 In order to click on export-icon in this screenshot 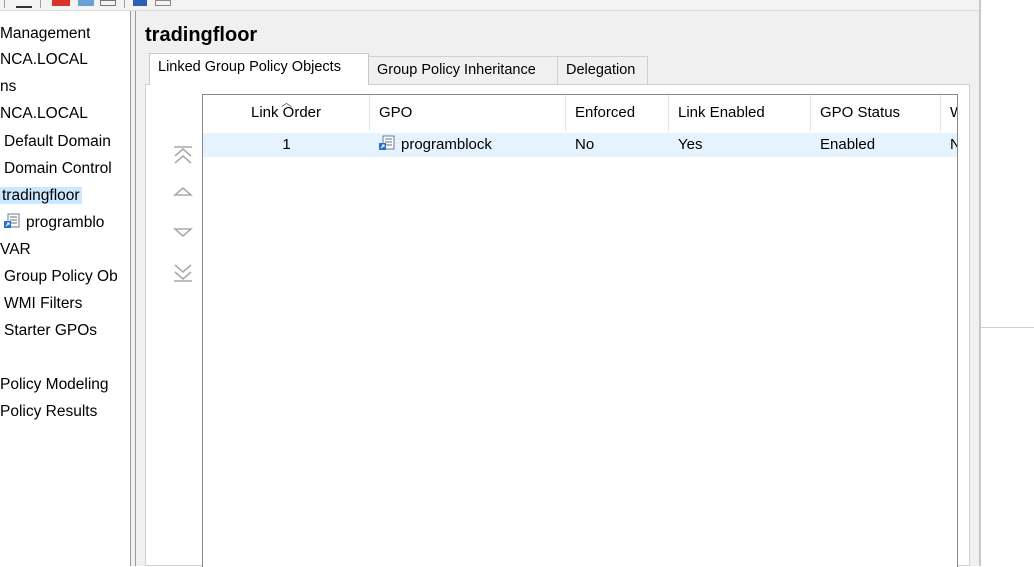, I will do `click(108, 3)`.